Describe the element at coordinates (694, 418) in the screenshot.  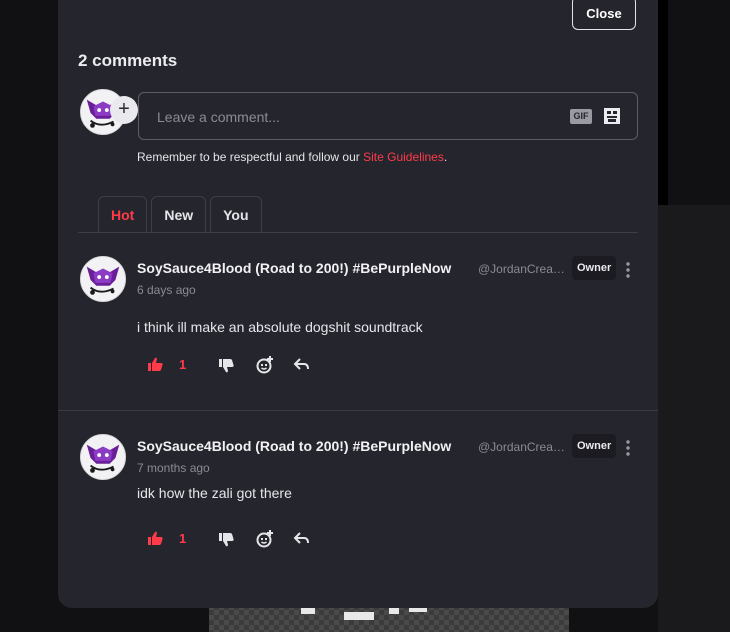
I see `background-panel` at that location.